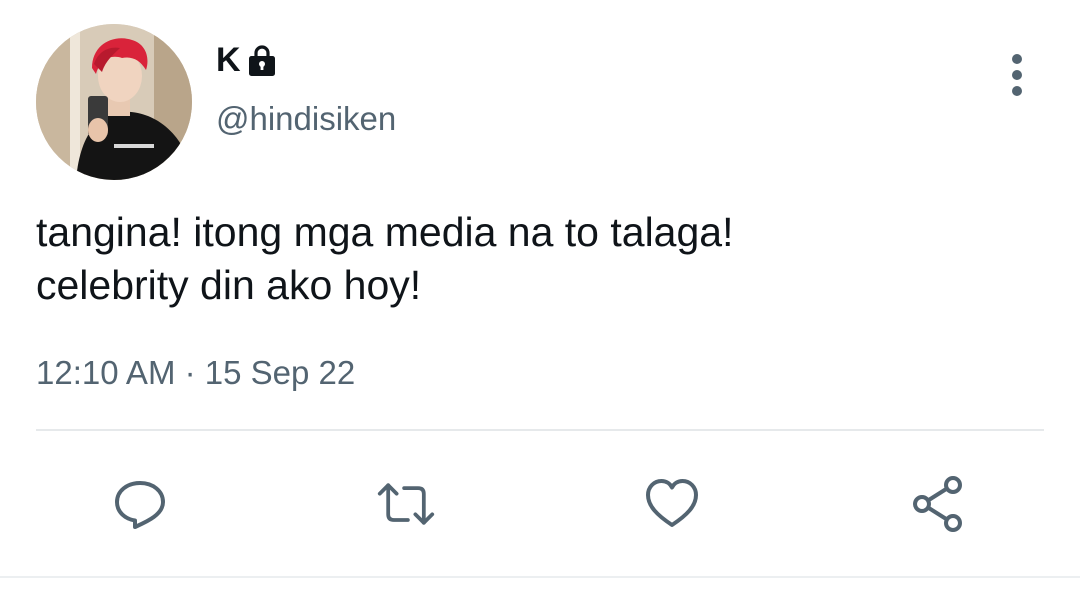 The width and height of the screenshot is (1080, 594). I want to click on share-icon, so click(937, 504).